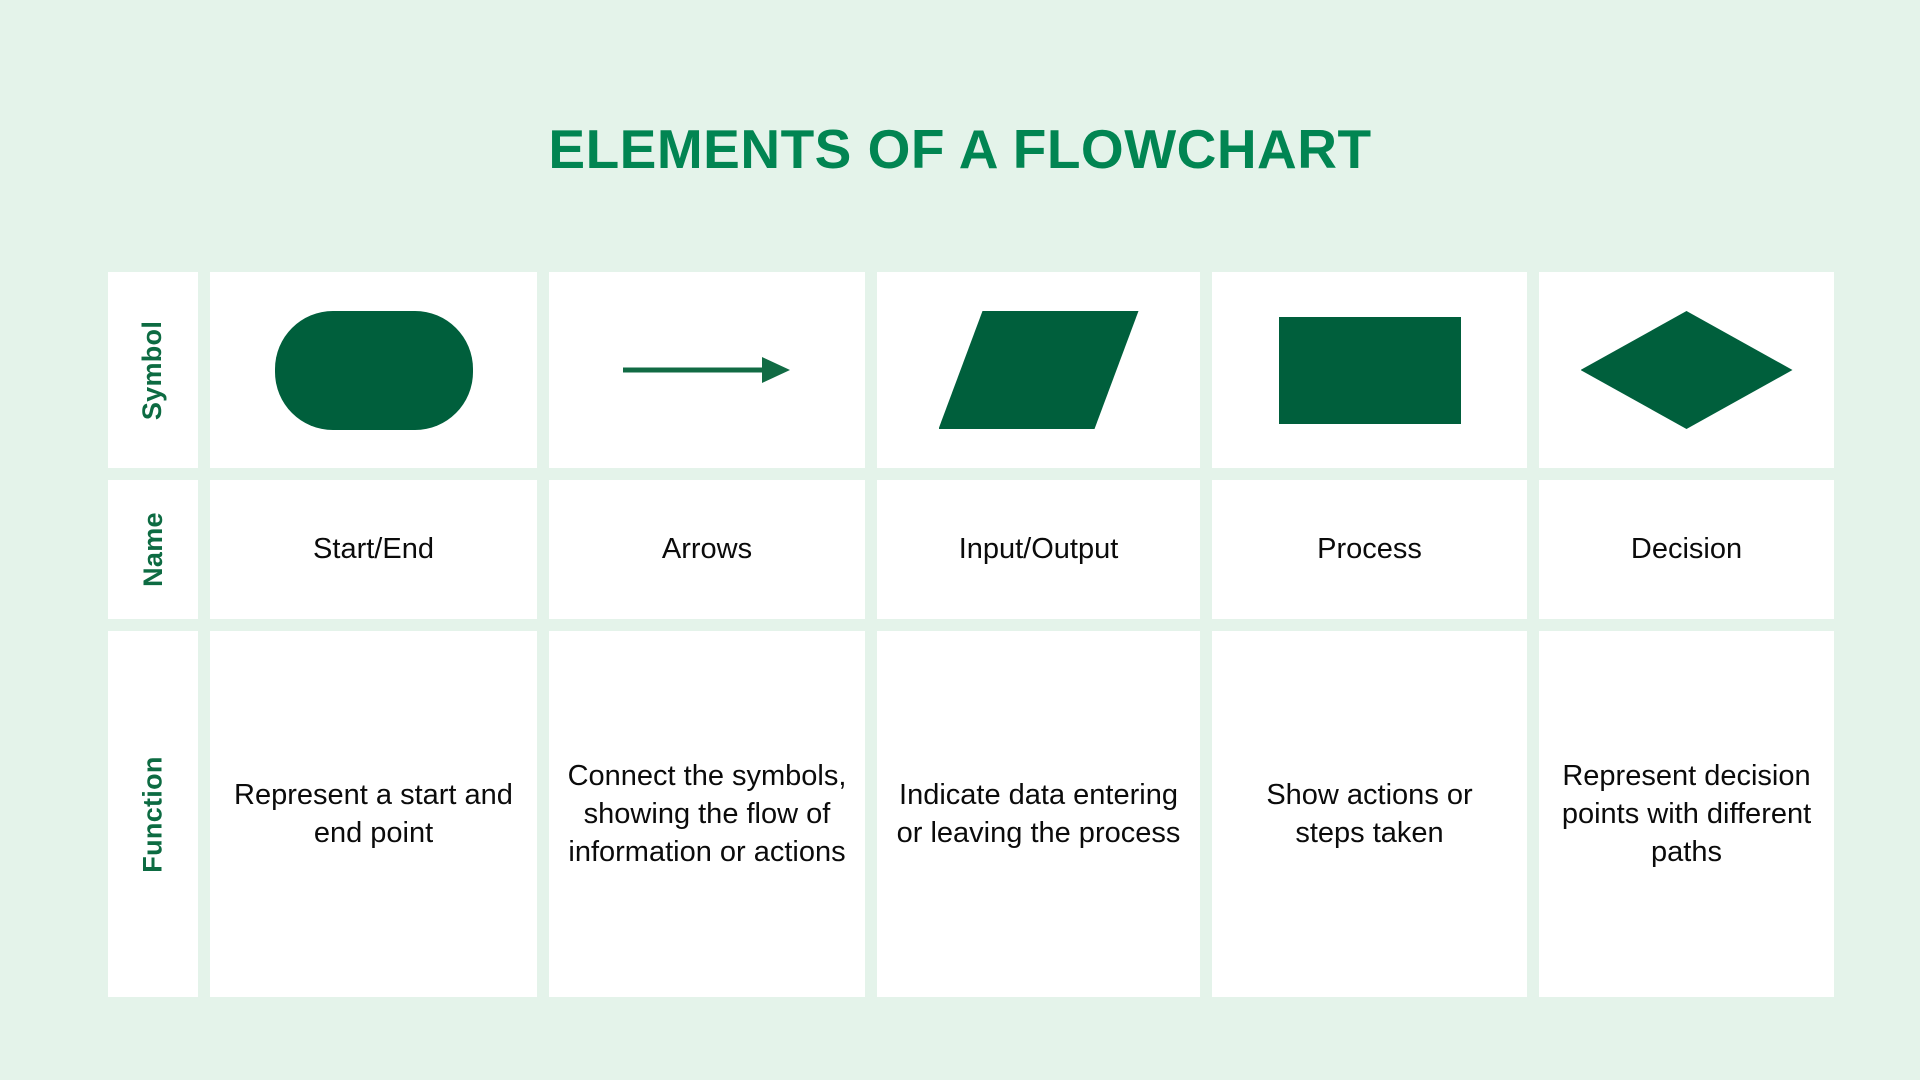  I want to click on row-label-name-text: Name, so click(152, 549).